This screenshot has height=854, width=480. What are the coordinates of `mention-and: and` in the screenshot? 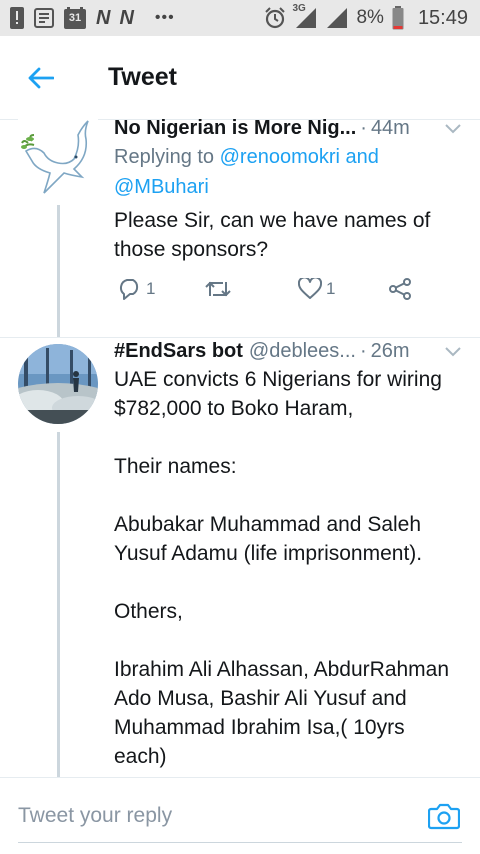 It's located at (359, 157).